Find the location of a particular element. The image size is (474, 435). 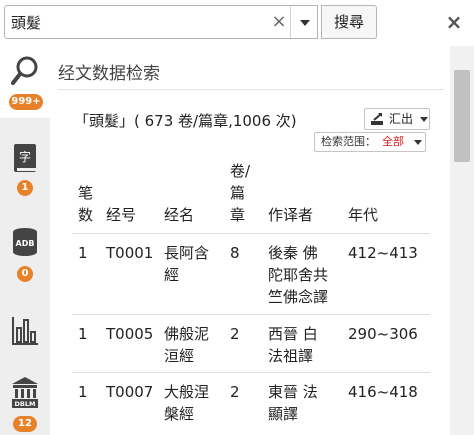

svg-text: ADB is located at coordinates (25, 243).